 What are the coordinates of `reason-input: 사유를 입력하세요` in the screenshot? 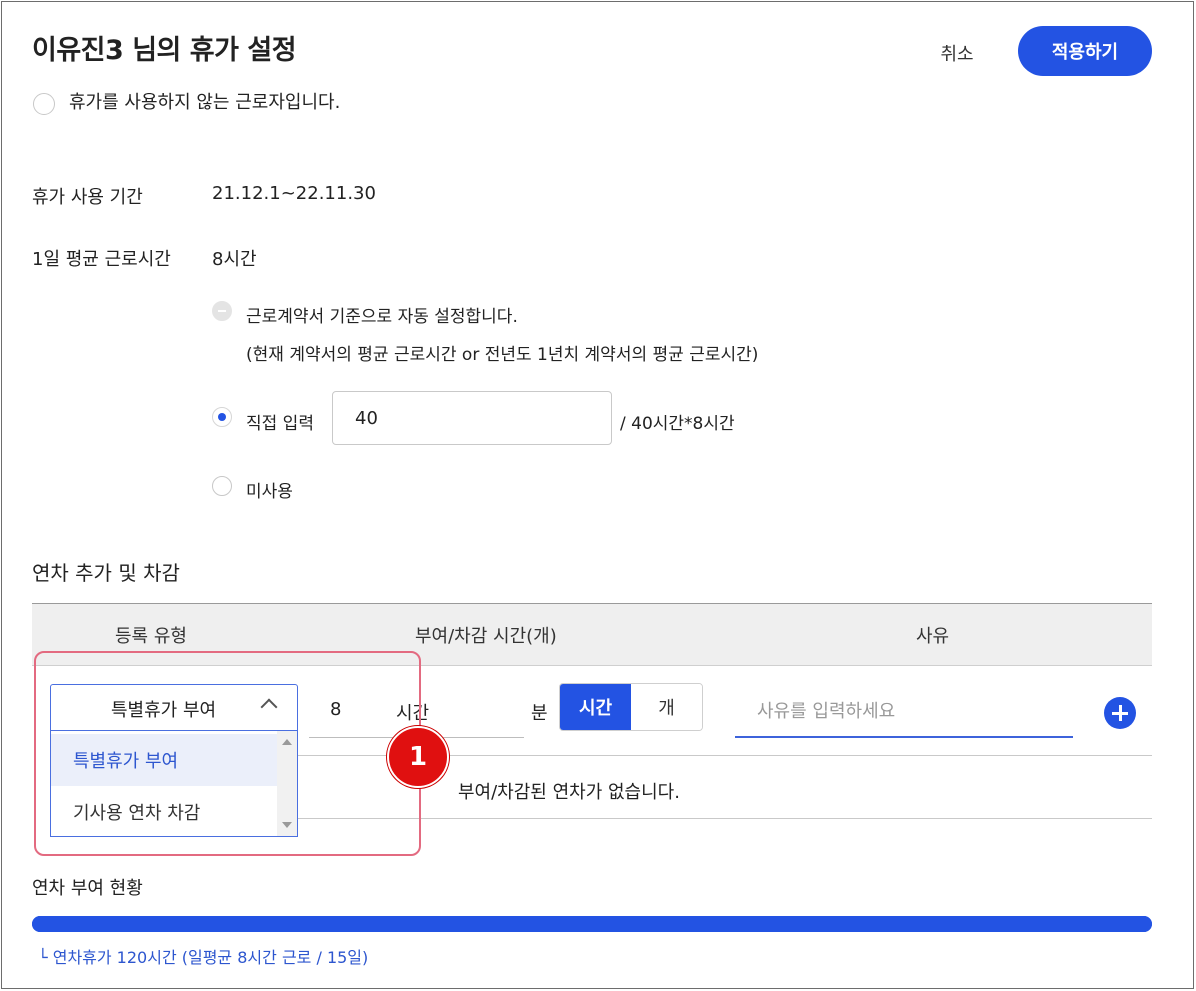 It's located at (904, 711).